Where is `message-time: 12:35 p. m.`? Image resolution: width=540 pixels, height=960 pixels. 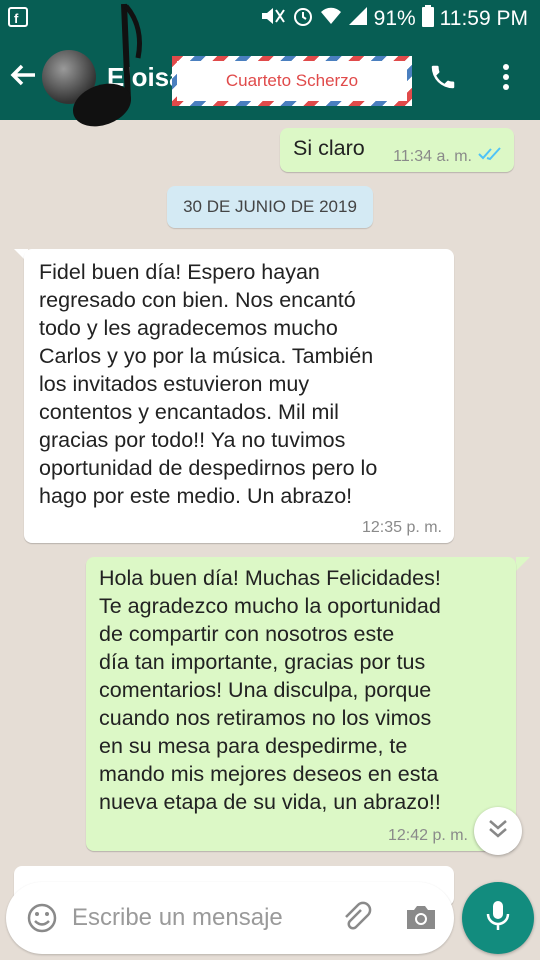
message-time: 12:35 p. m. is located at coordinates (401, 527).